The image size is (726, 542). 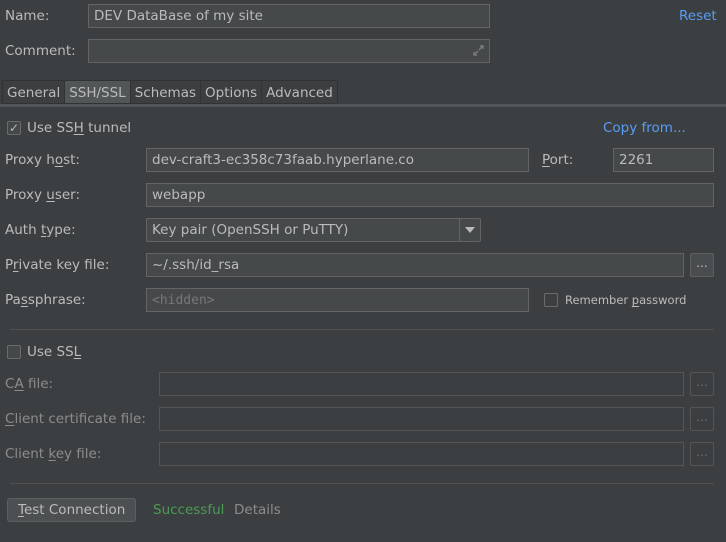 What do you see at coordinates (43, 195) in the screenshot?
I see `proxy-user-label: Proxy user:` at bounding box center [43, 195].